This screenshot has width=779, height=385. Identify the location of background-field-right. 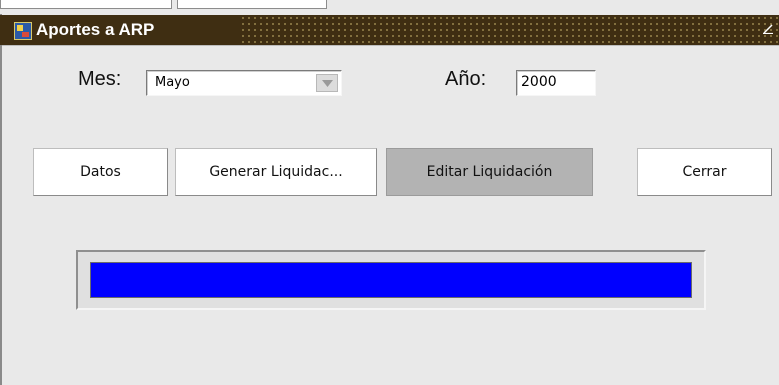
(252, 4).